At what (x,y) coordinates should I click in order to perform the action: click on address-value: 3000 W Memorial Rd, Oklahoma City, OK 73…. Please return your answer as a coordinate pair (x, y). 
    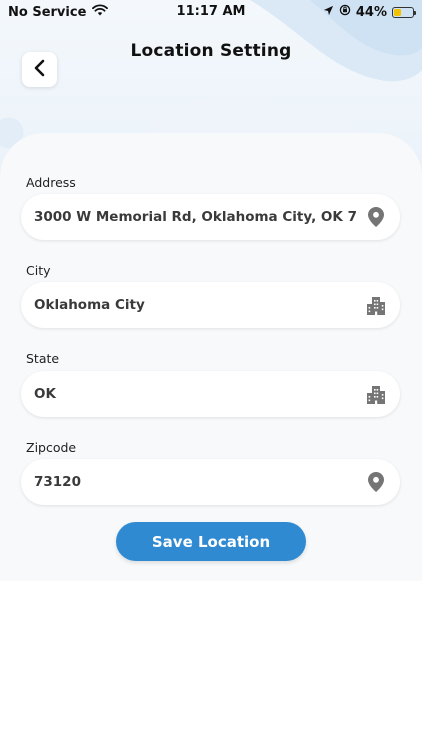
    Looking at the image, I should click on (195, 217).